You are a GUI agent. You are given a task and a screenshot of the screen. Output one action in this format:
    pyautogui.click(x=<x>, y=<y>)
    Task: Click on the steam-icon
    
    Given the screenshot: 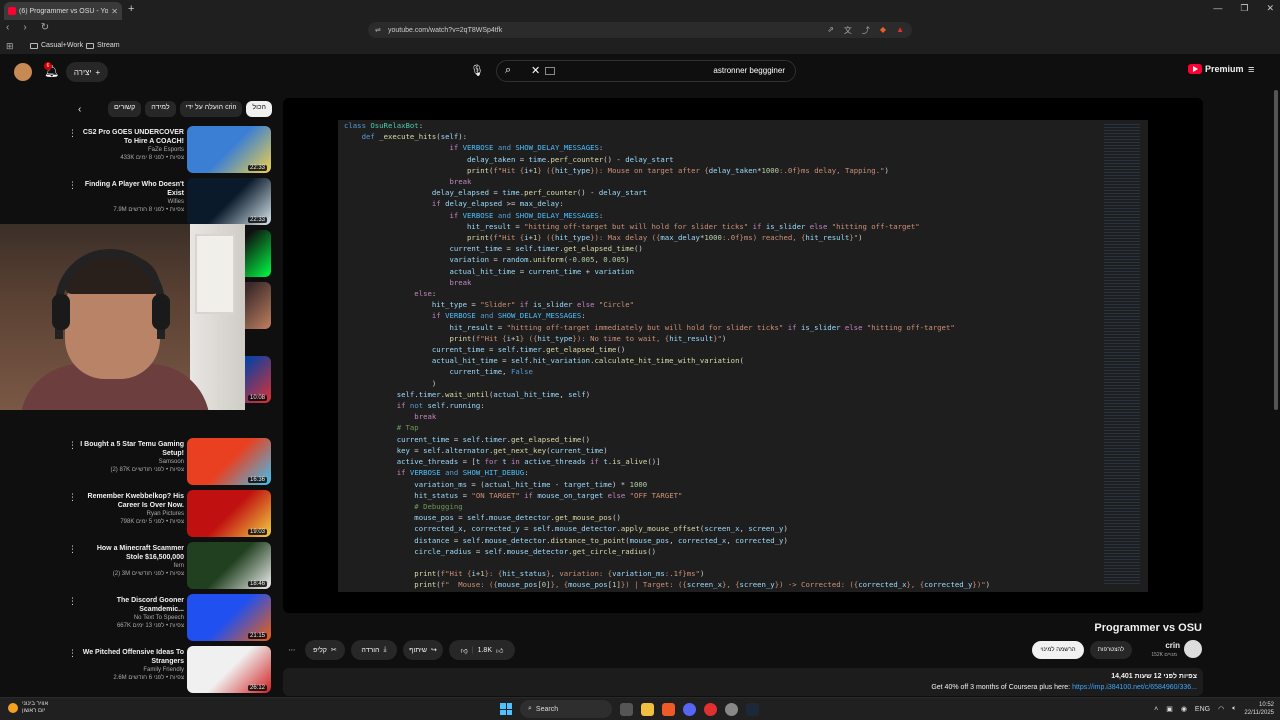 What is the action you would take?
    pyautogui.click(x=752, y=709)
    